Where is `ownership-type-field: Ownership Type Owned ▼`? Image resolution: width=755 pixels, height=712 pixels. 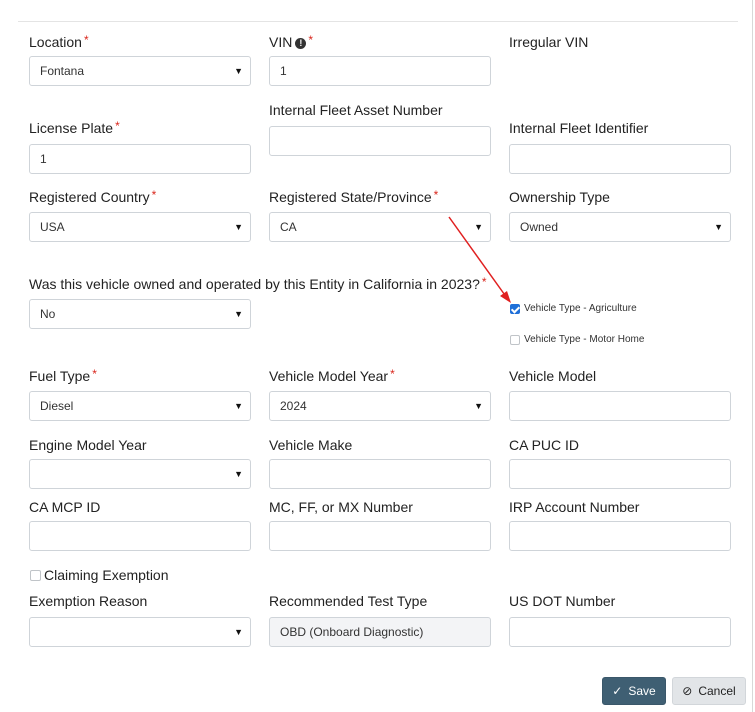 ownership-type-field: Ownership Type Owned ▼ is located at coordinates (620, 215).